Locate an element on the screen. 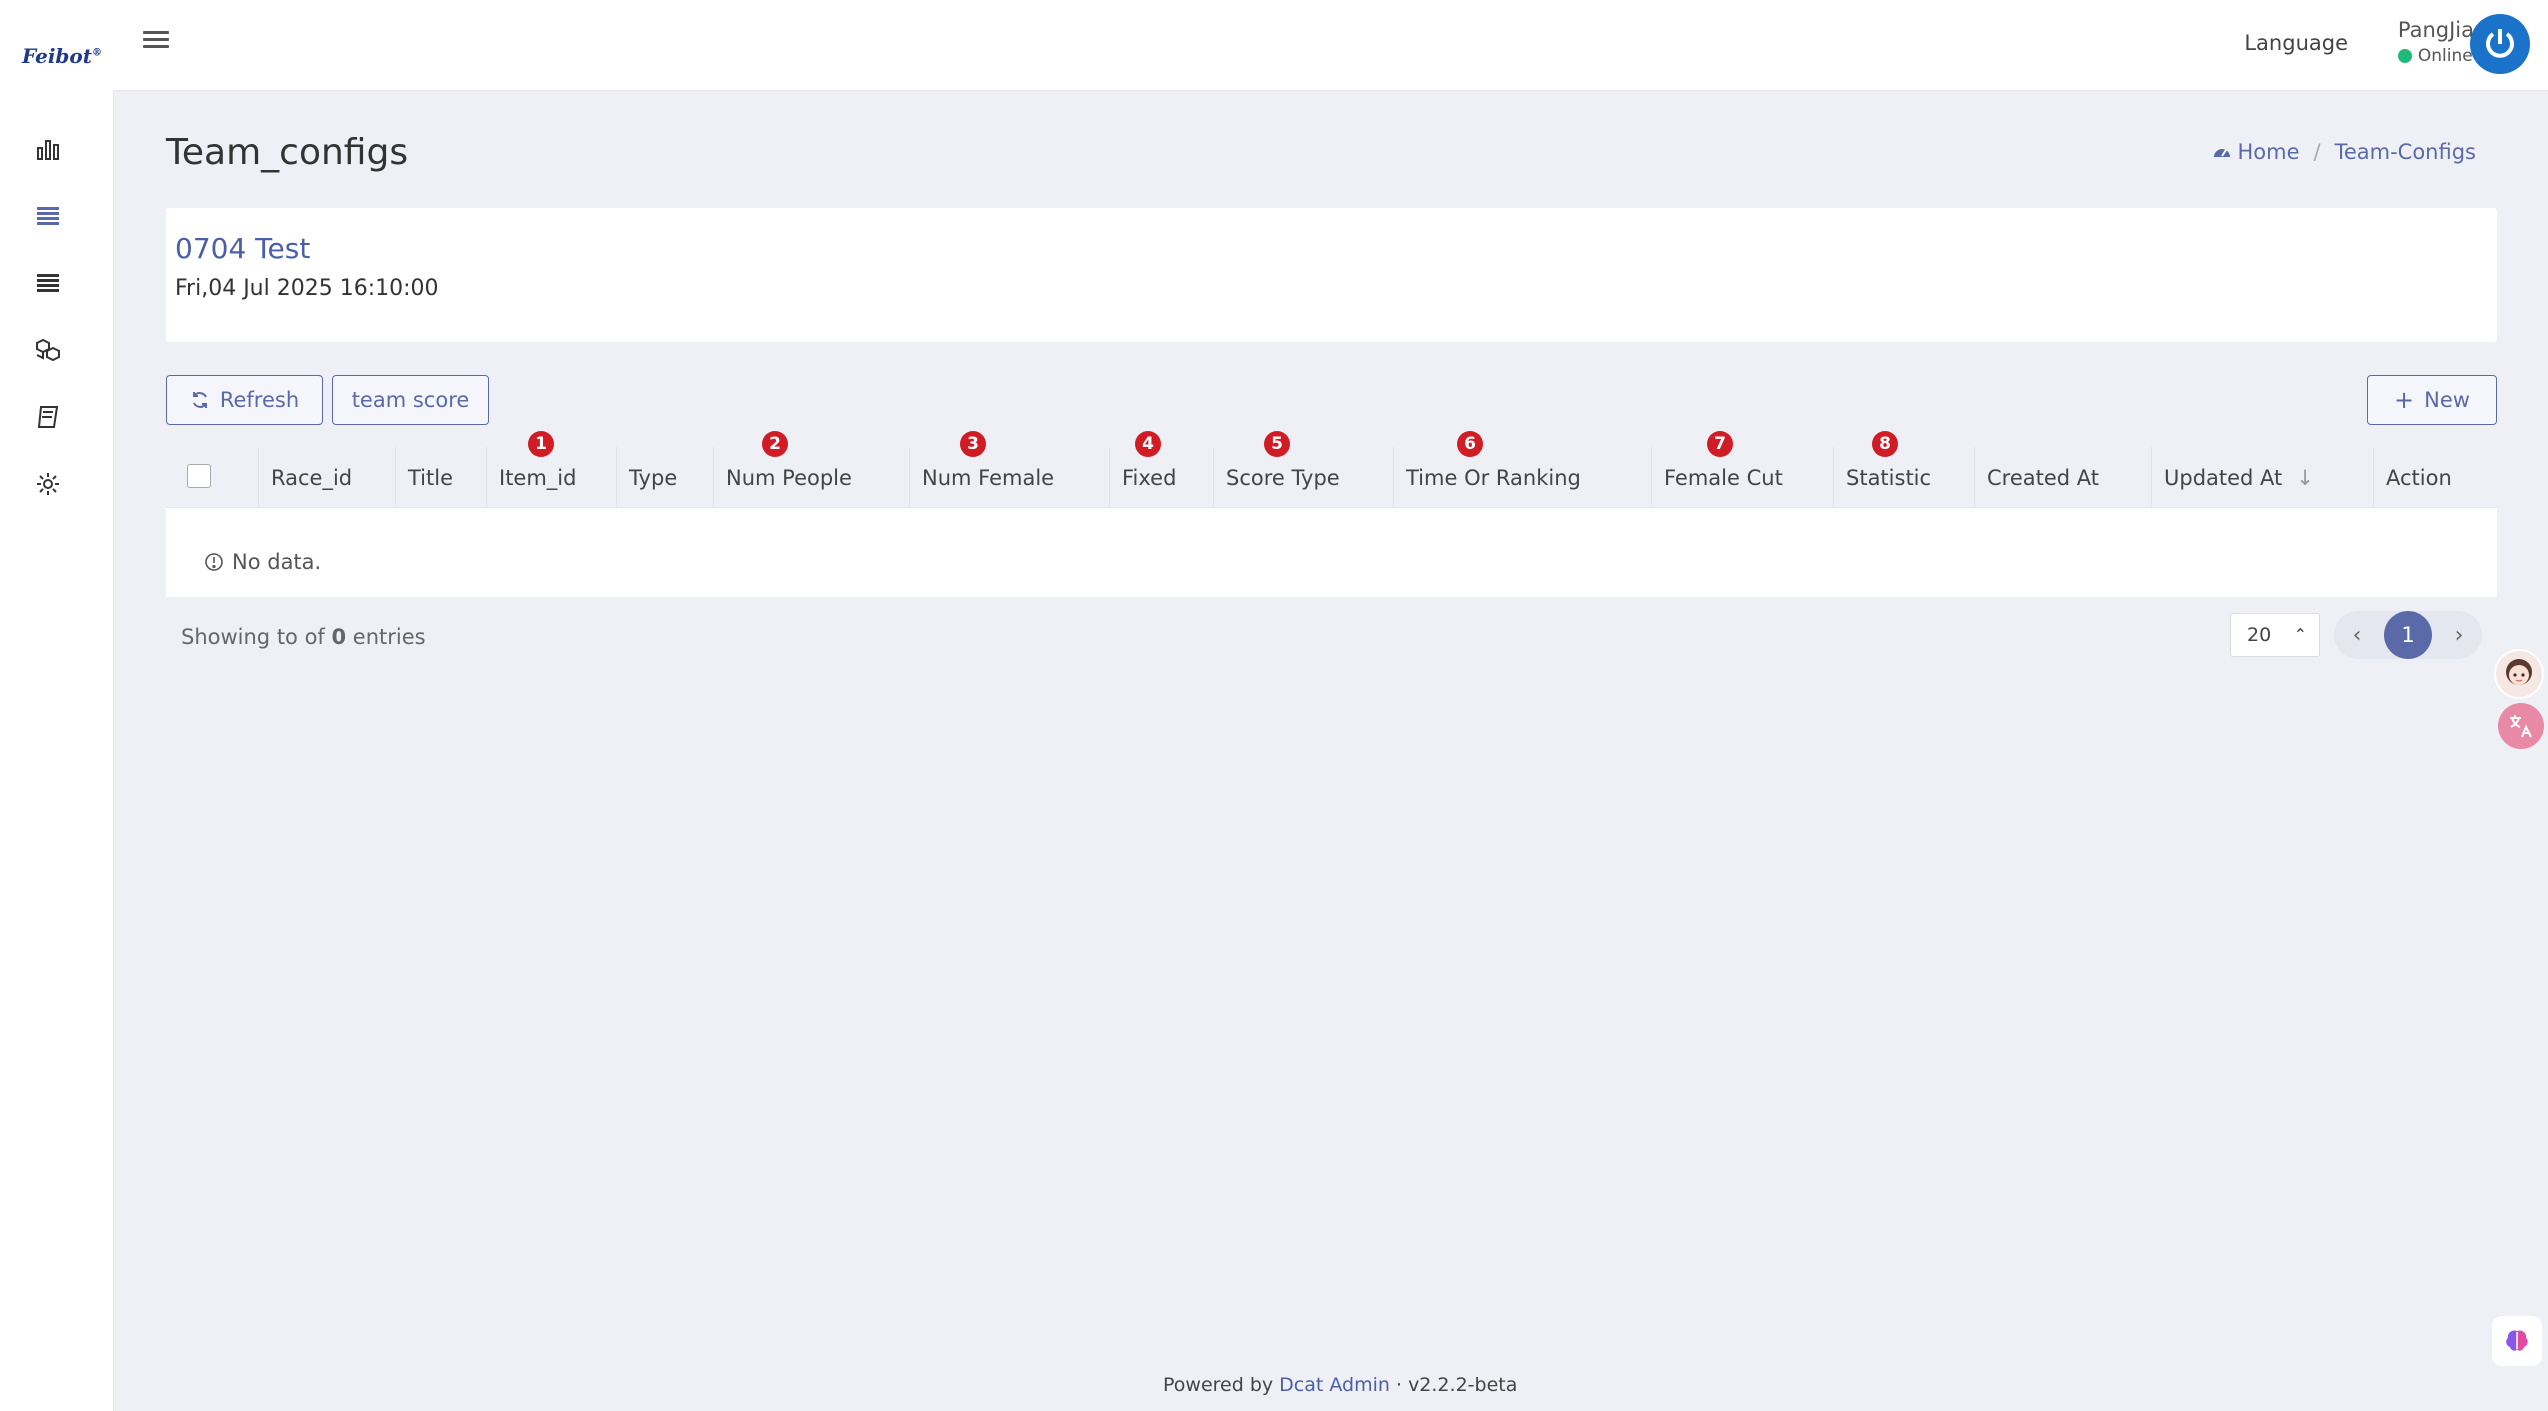  dashboard-icon is located at coordinates (2221, 153).